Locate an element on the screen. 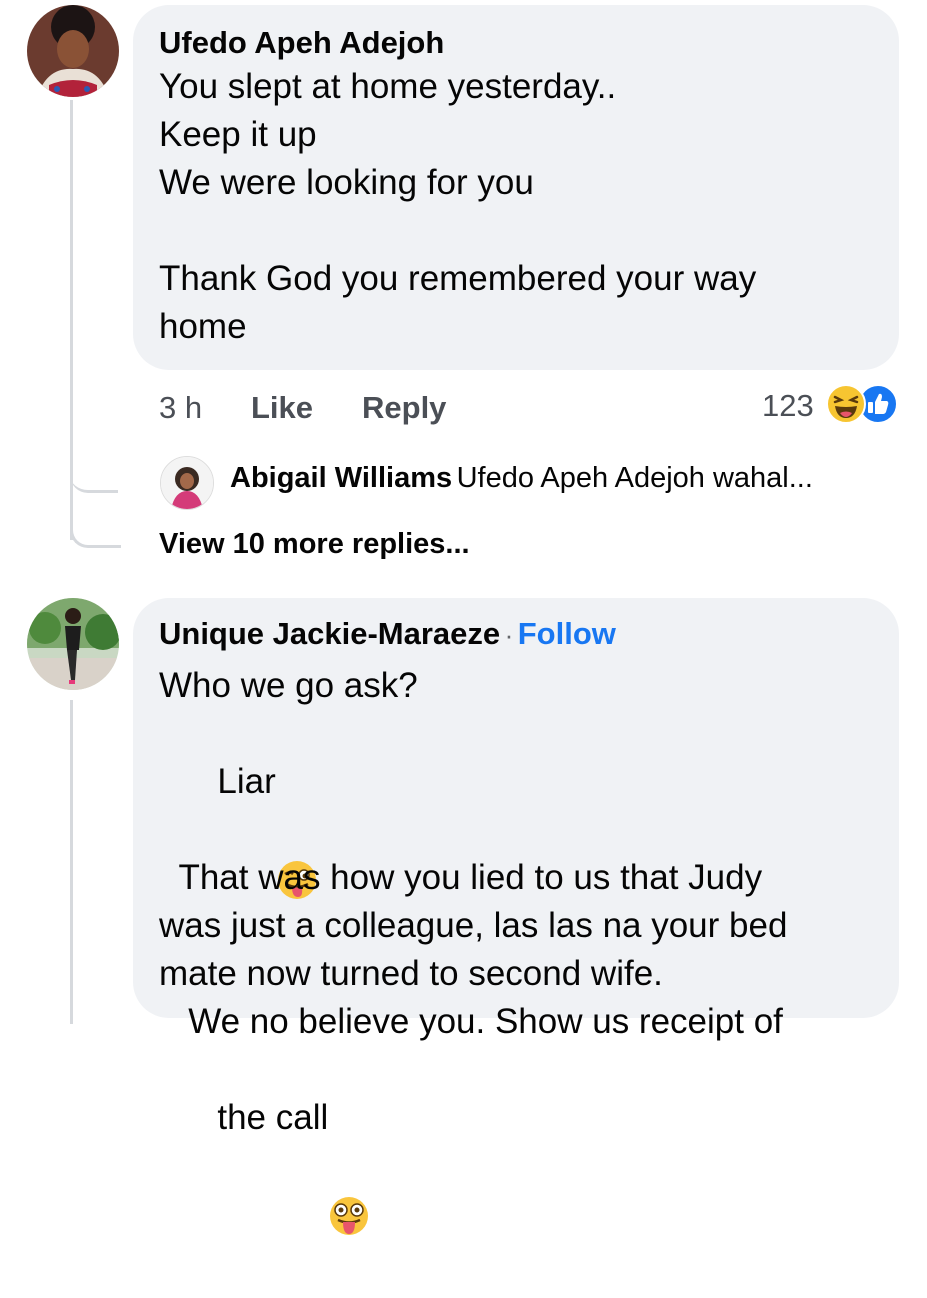 This screenshot has width=927, height=1298. winking-tongue-emoji is located at coordinates (297, 831).